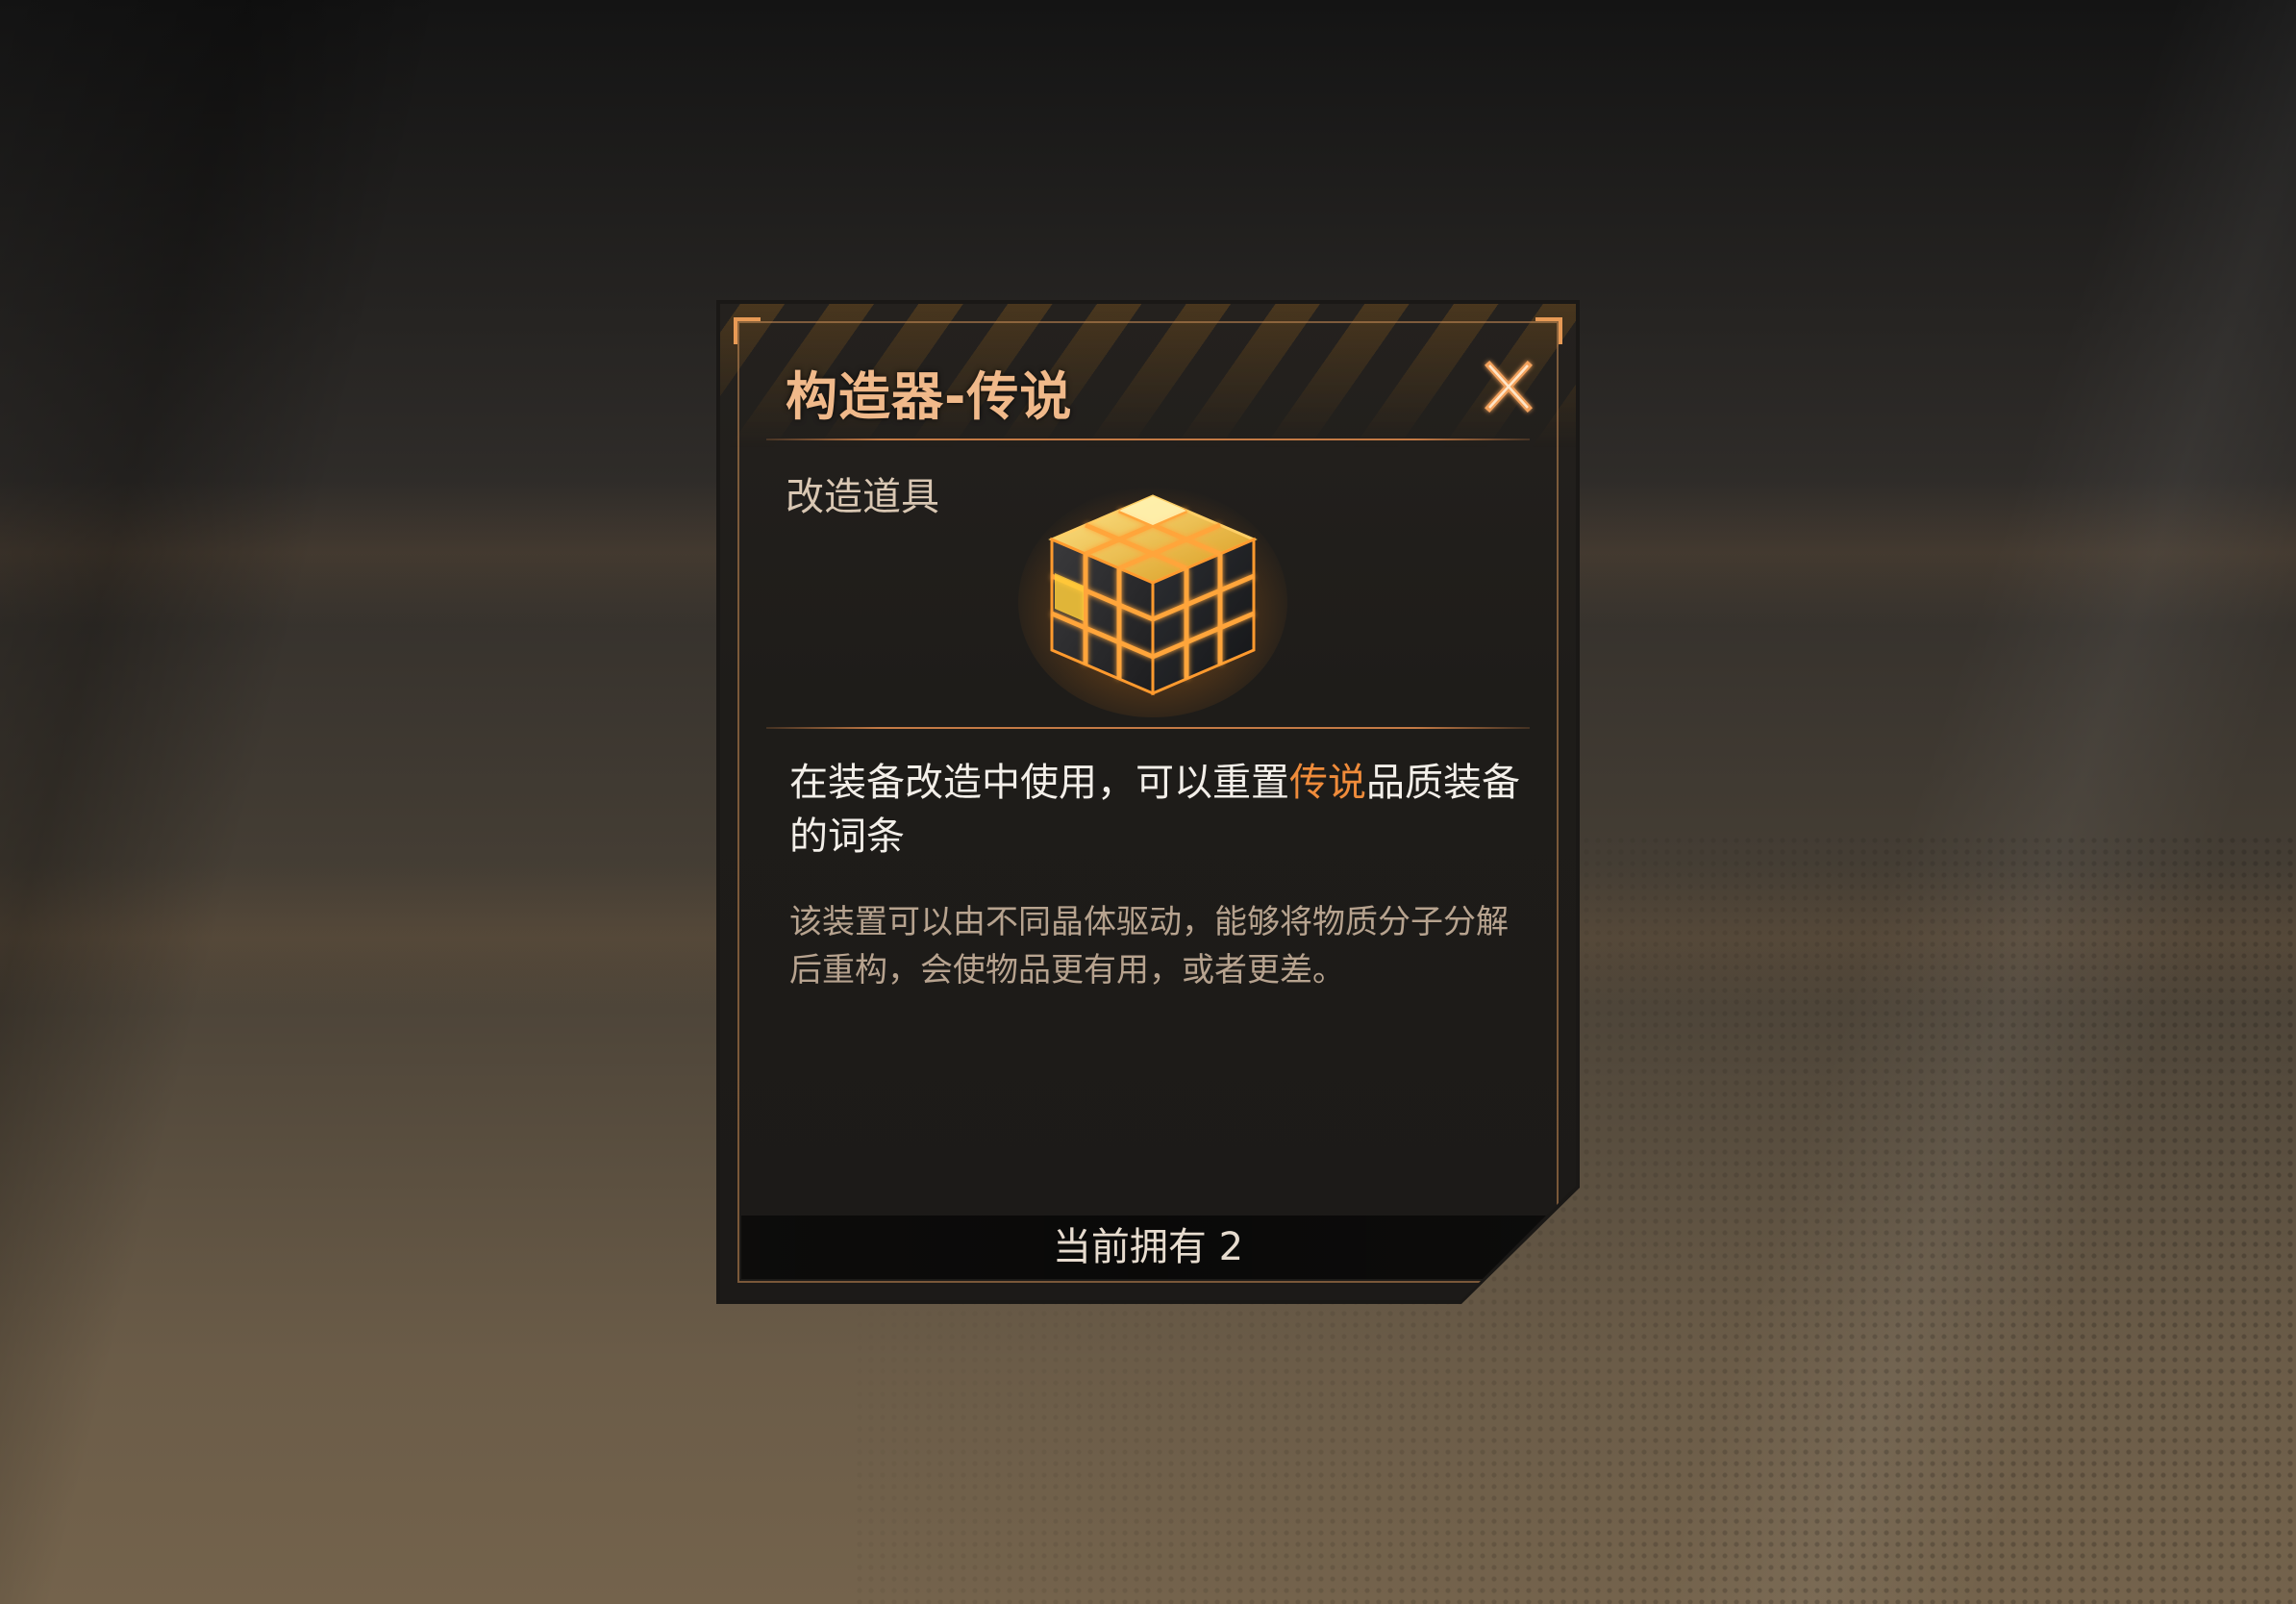  I want to click on owned-count-bar: 当前拥有 2, so click(1148, 1247).